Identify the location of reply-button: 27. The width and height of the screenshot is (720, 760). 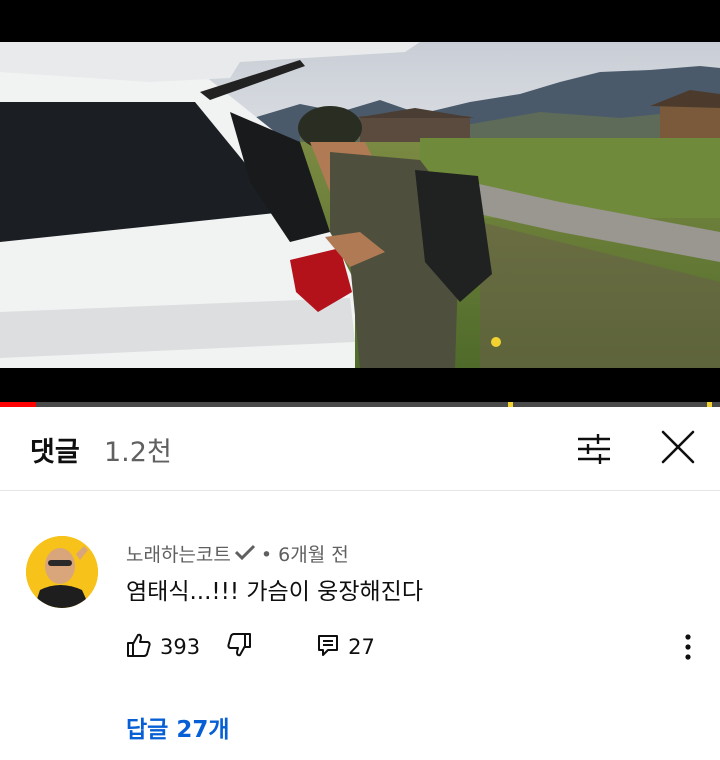
(345, 647).